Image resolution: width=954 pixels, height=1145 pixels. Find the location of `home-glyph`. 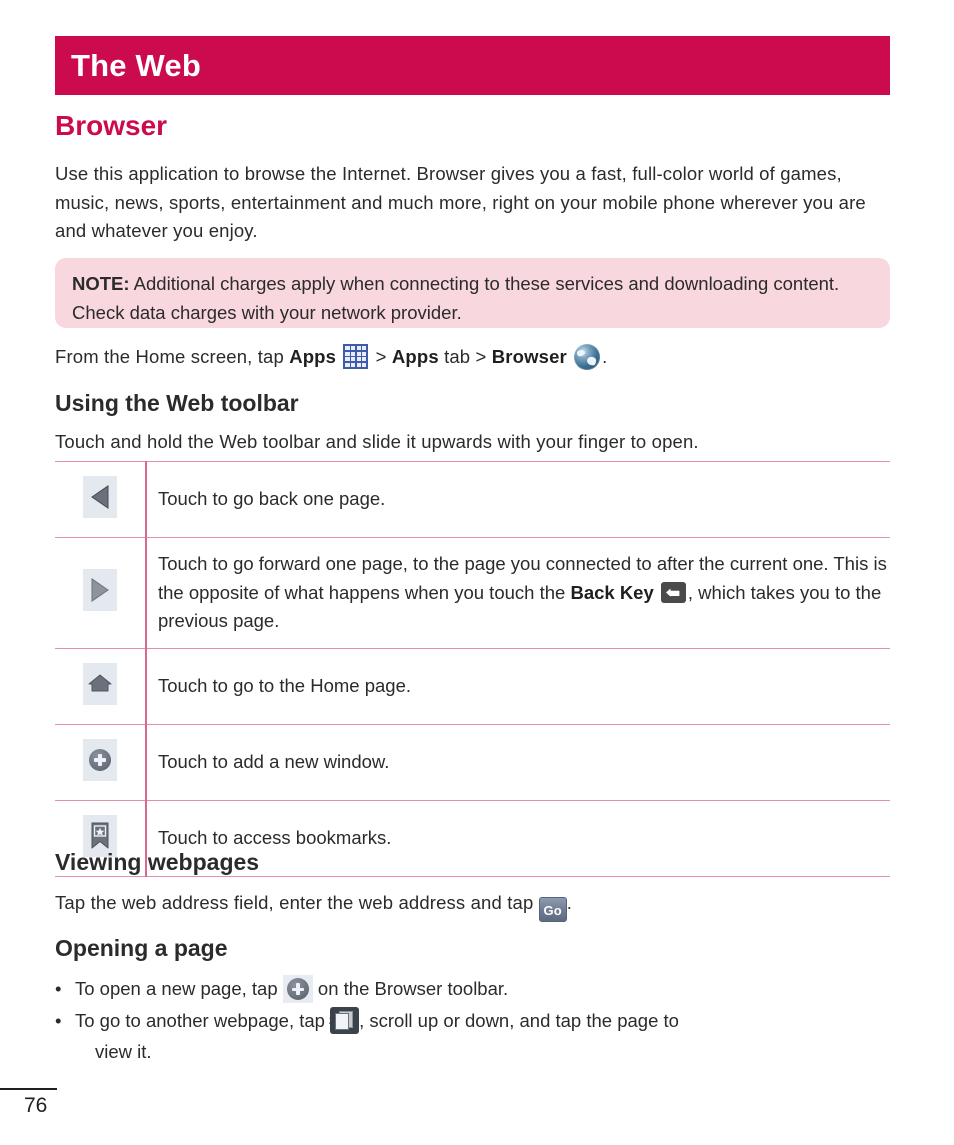

home-glyph is located at coordinates (100, 682).